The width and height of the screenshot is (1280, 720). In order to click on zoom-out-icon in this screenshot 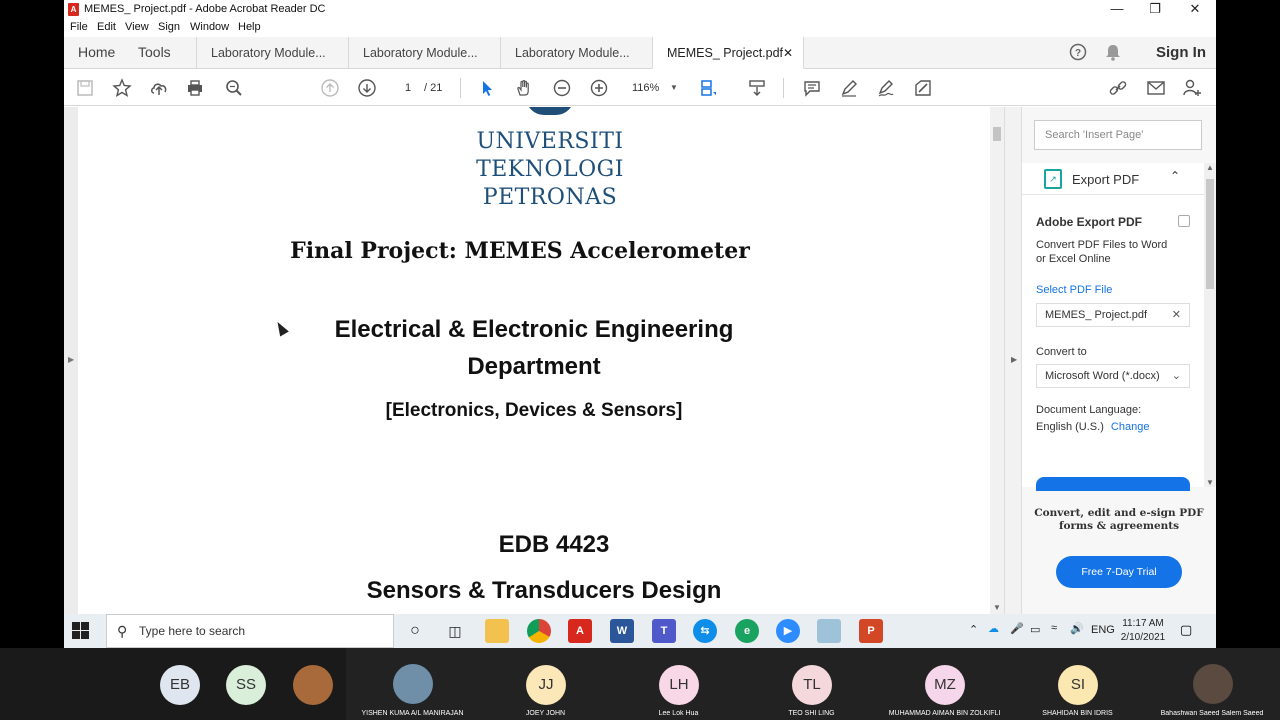, I will do `click(562, 88)`.